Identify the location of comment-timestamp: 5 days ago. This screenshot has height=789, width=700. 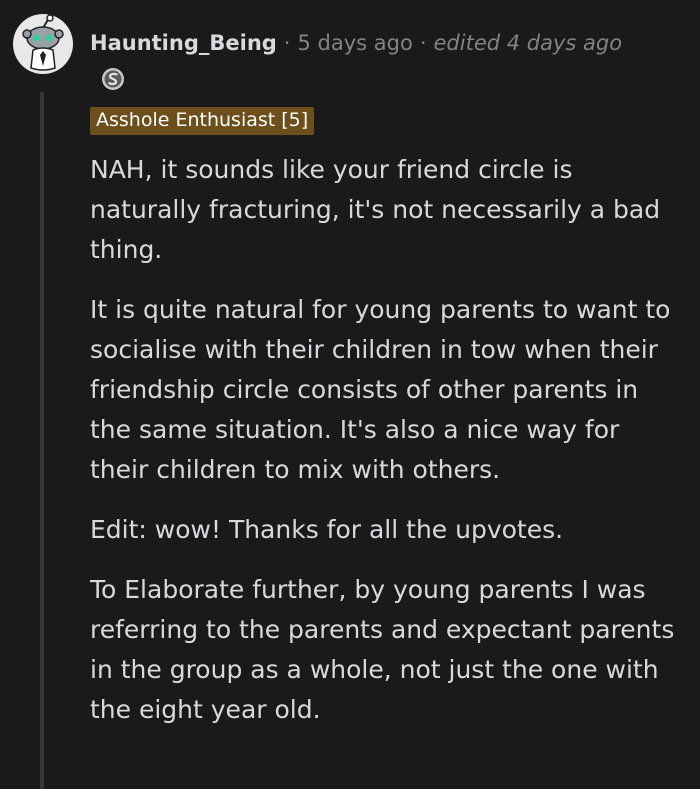
(354, 43).